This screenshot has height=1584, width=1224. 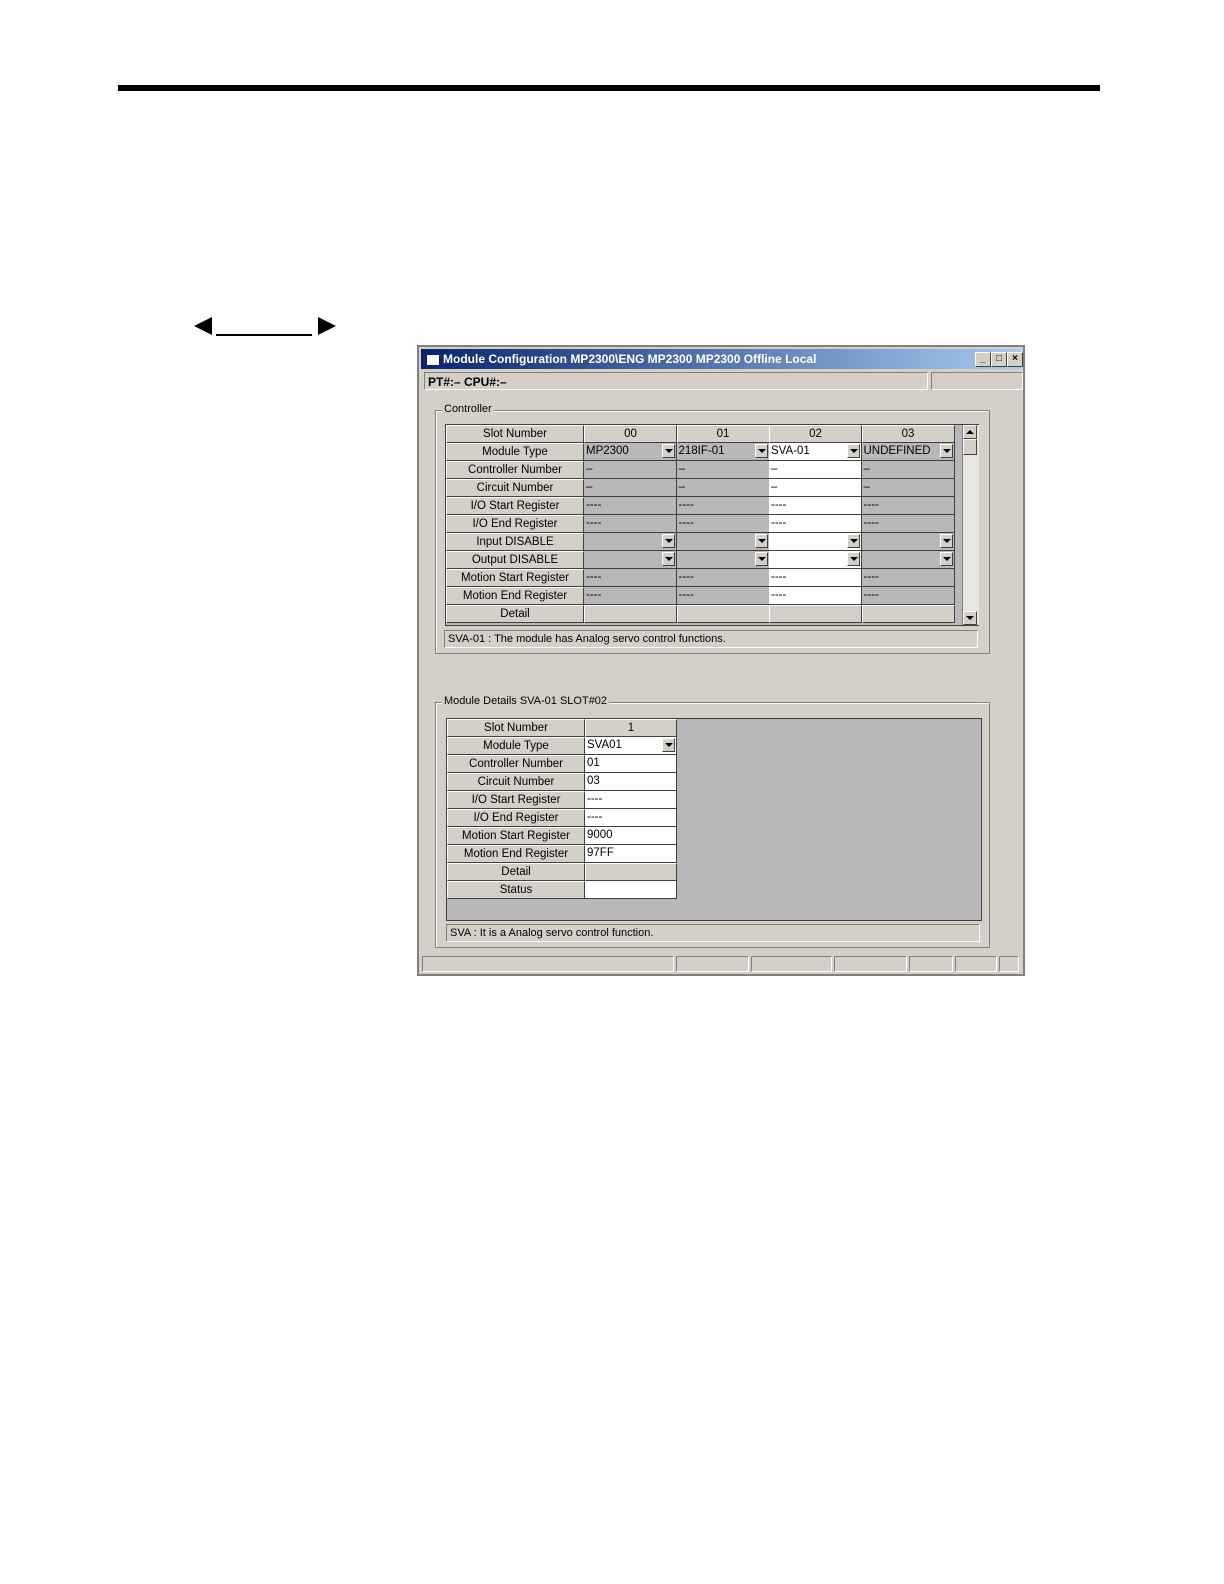 What do you see at coordinates (977, 381) in the screenshot?
I see `info-panel` at bounding box center [977, 381].